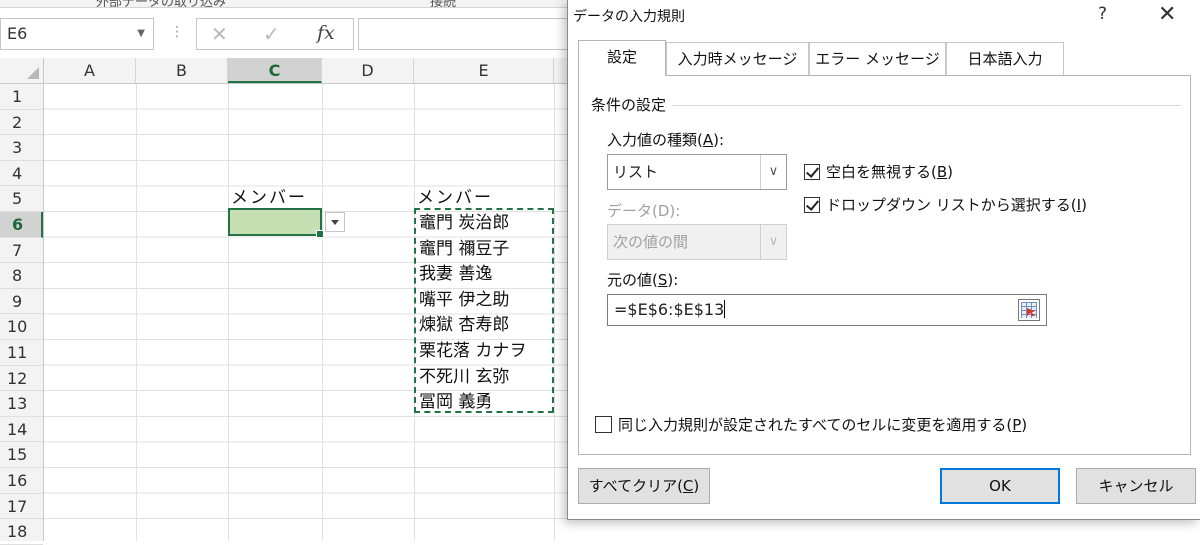  What do you see at coordinates (1000, 486) in the screenshot?
I see `ok-button: OK` at bounding box center [1000, 486].